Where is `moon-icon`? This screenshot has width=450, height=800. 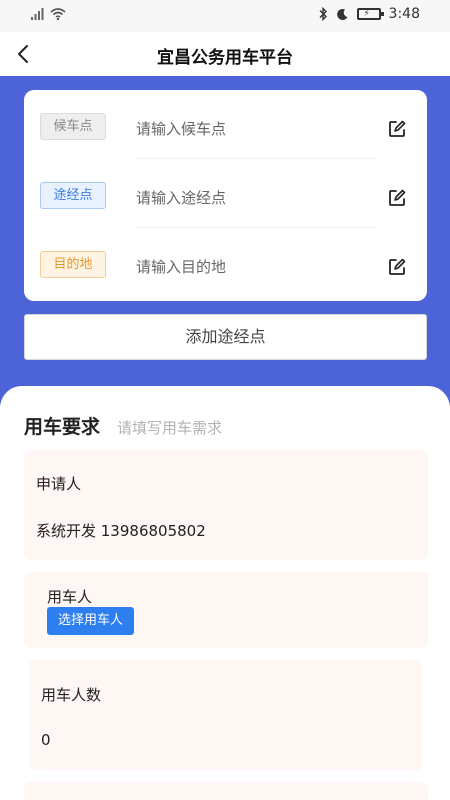 moon-icon is located at coordinates (342, 14).